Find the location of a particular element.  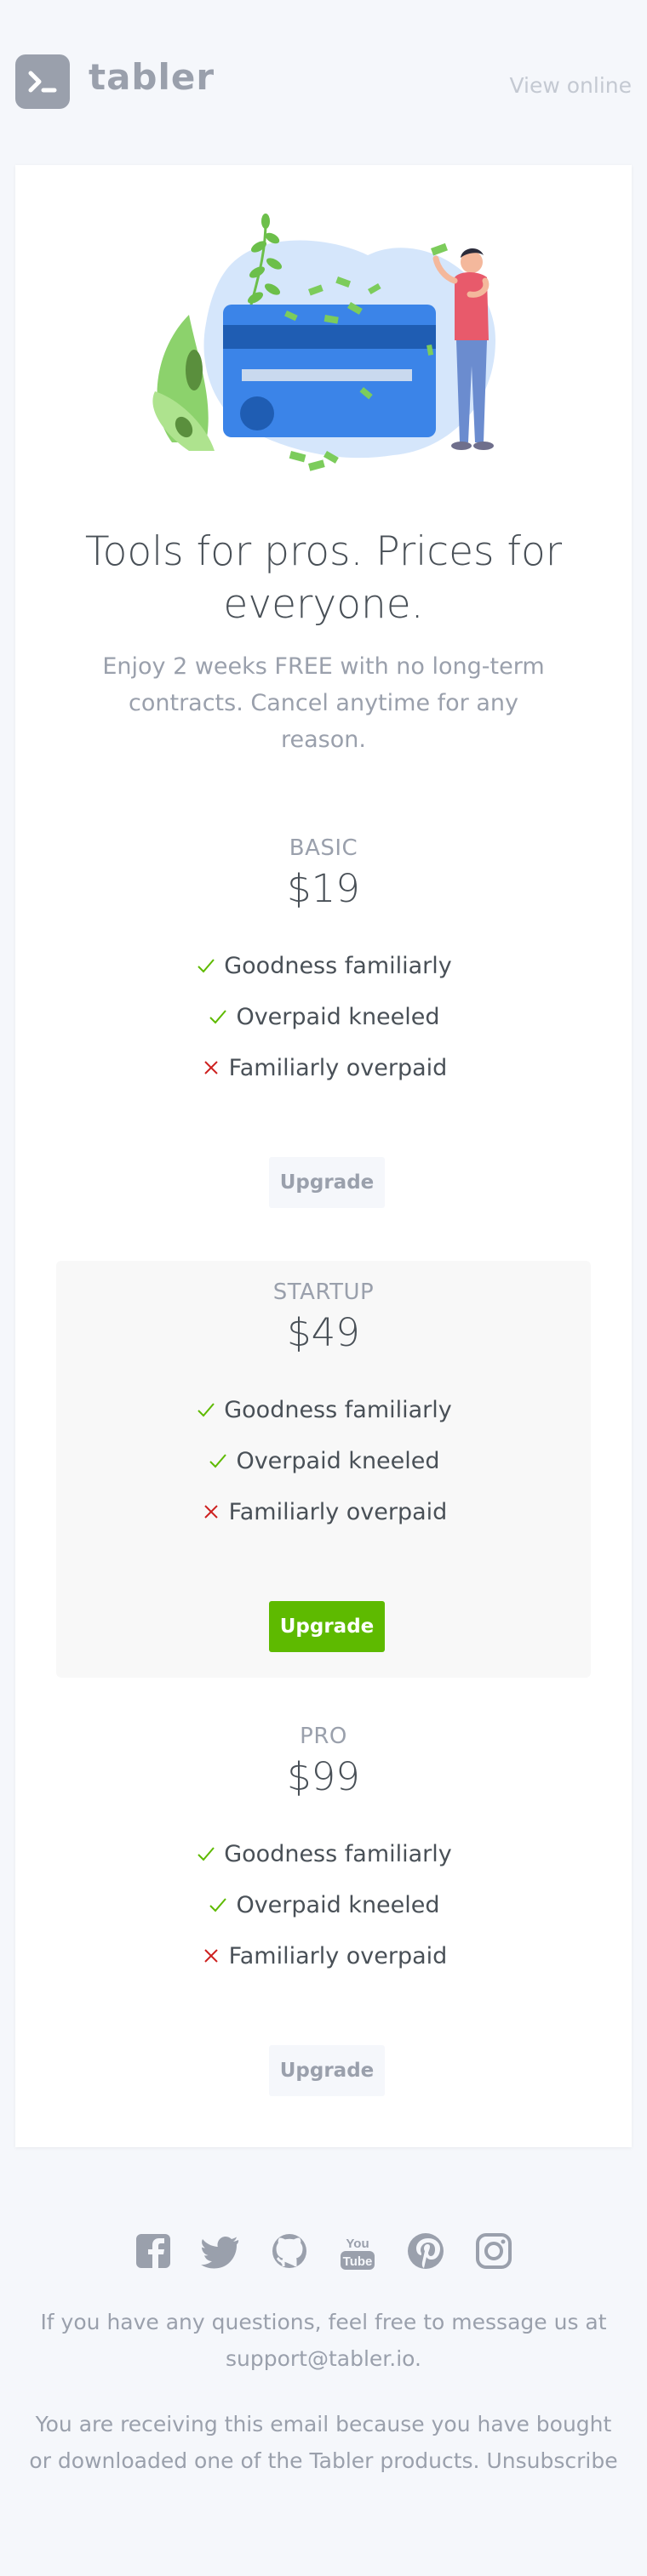

svg-text: Tube is located at coordinates (358, 2261).